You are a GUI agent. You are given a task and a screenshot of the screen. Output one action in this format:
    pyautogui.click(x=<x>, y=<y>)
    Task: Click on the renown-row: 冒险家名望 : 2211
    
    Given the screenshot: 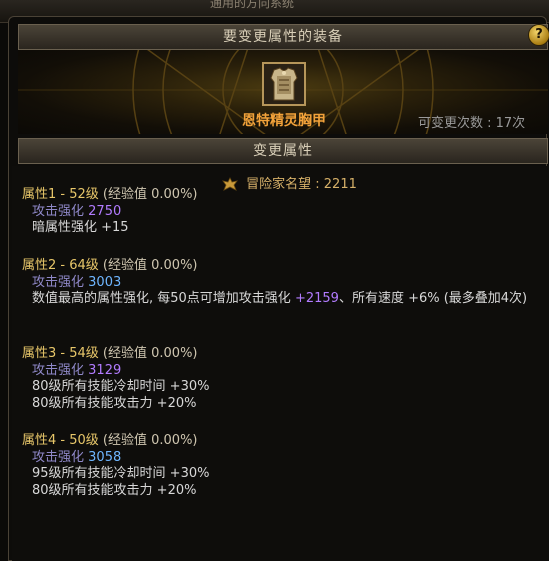 What is the action you would take?
    pyautogui.click(x=289, y=184)
    